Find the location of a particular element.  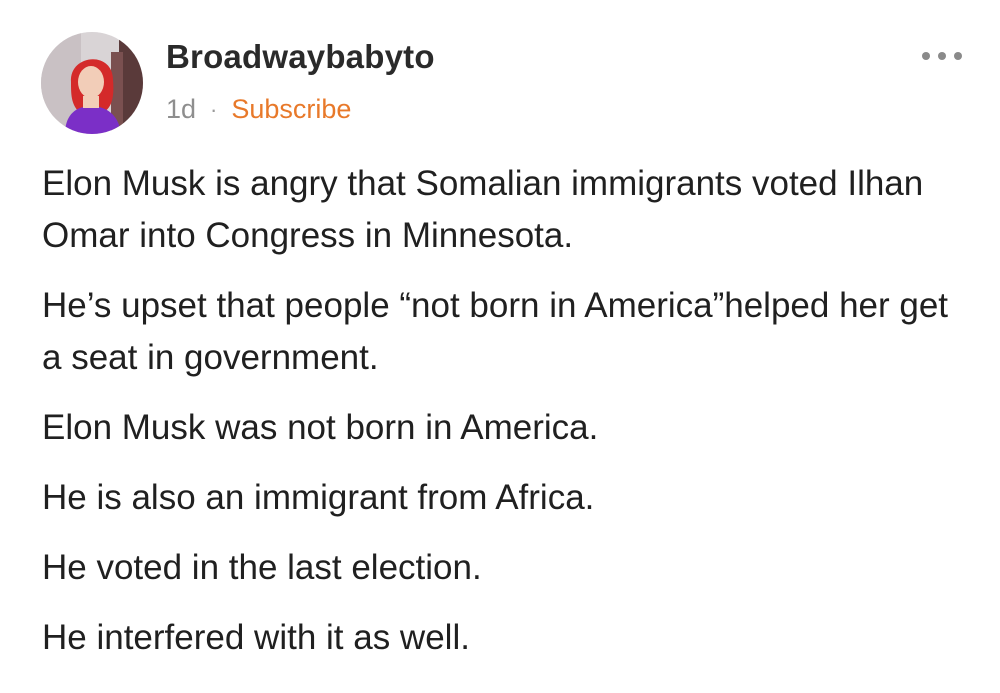

post-meta: 1d · Subscribe is located at coordinates (258, 109).